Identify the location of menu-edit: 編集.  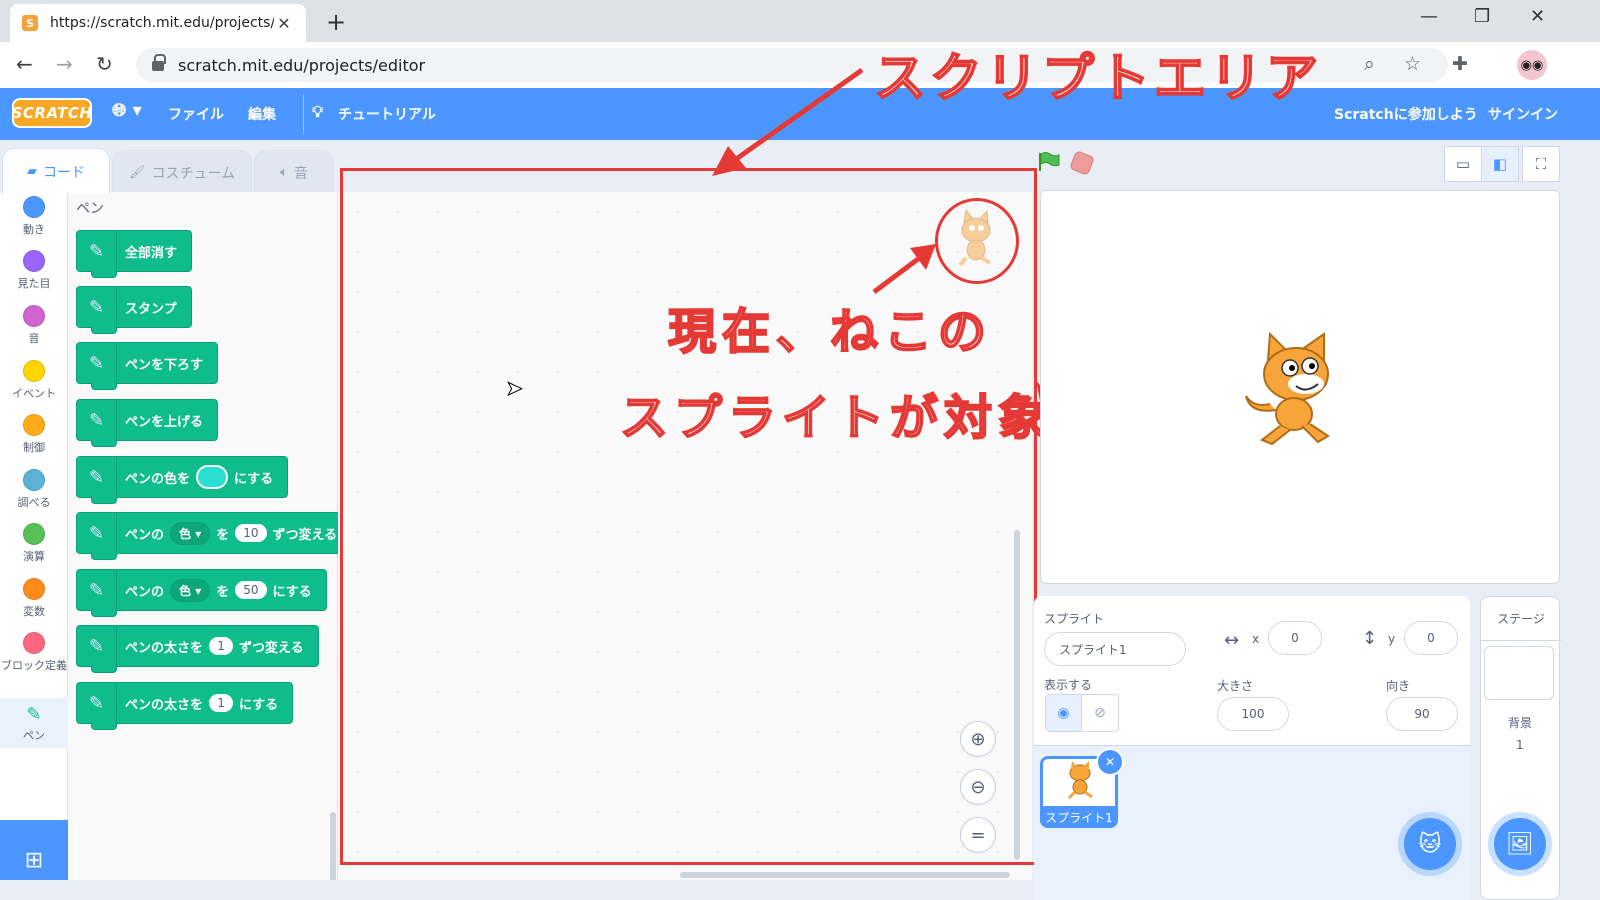
(262, 114).